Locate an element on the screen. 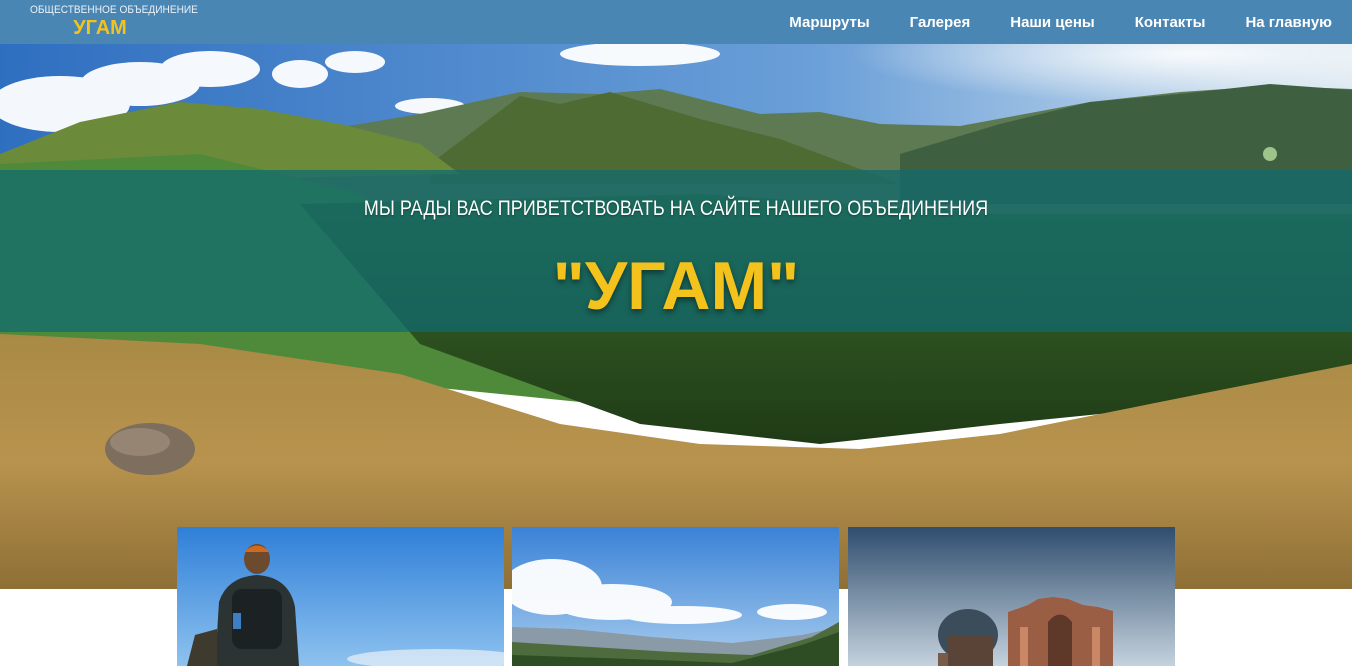 The image size is (1352, 666). hiker-photo is located at coordinates (340, 596).